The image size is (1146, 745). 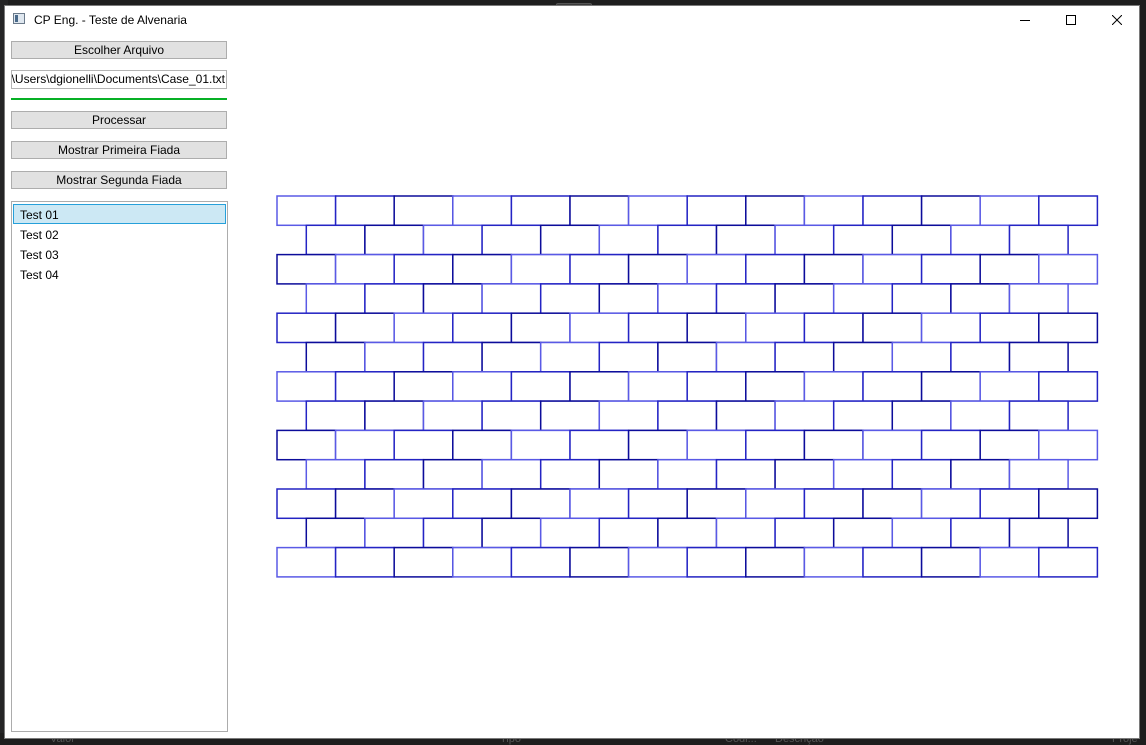 I want to click on file-path-field: C:\Users\dgionelli\Documents\Case_01.txt, so click(x=119, y=79).